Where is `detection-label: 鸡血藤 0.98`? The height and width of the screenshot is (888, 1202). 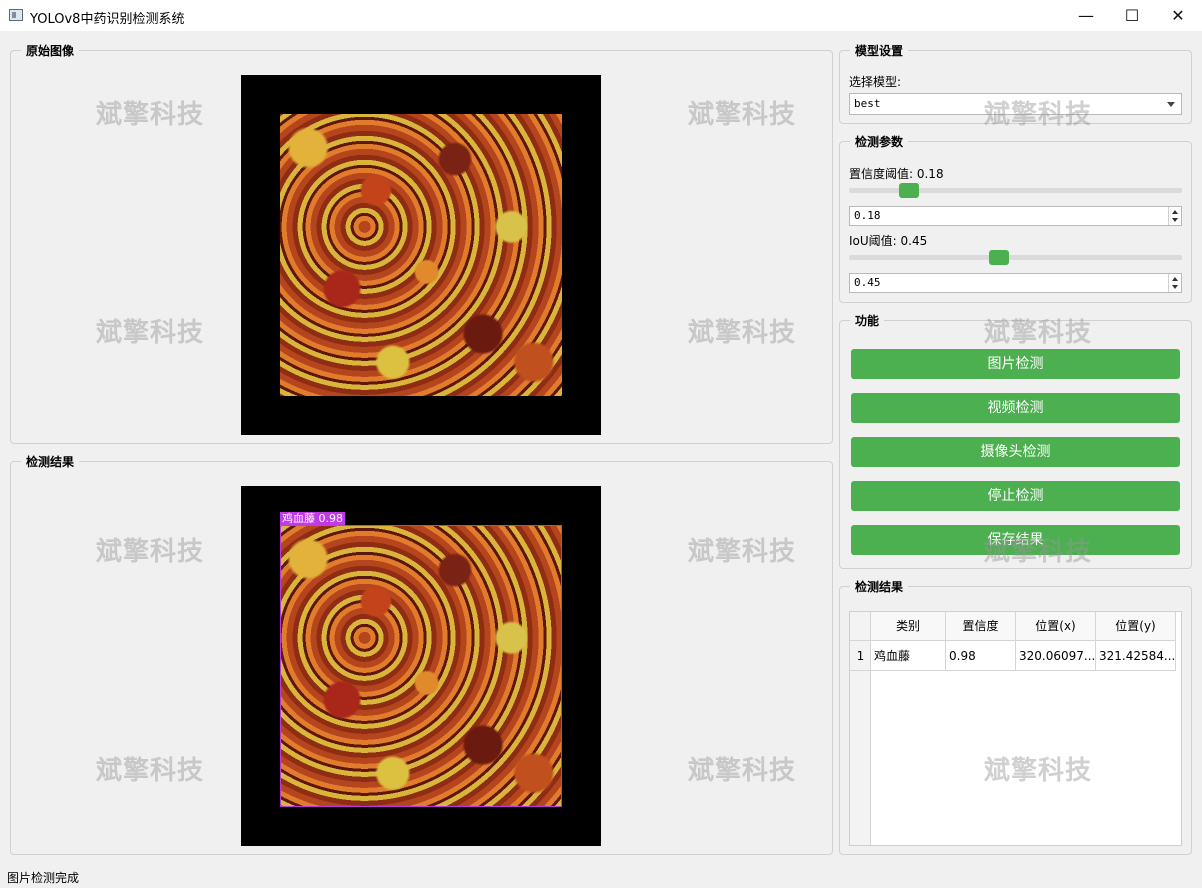 detection-label: 鸡血藤 0.98 is located at coordinates (312, 519).